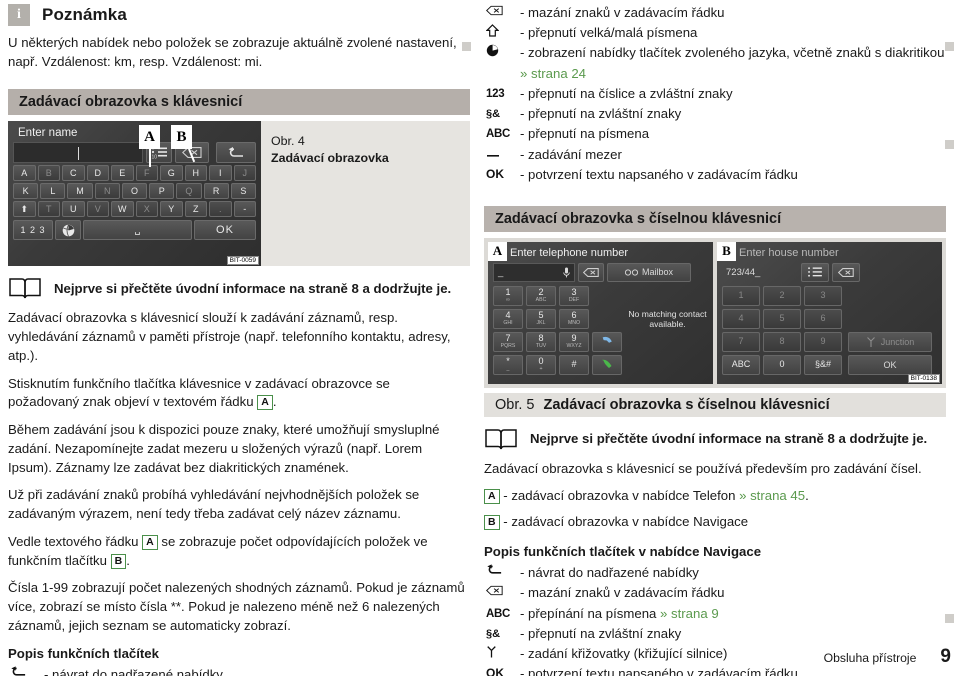 The image size is (960, 676). Describe the element at coordinates (760, 272) in the screenshot. I see `house-number-input: 723/44_` at that location.